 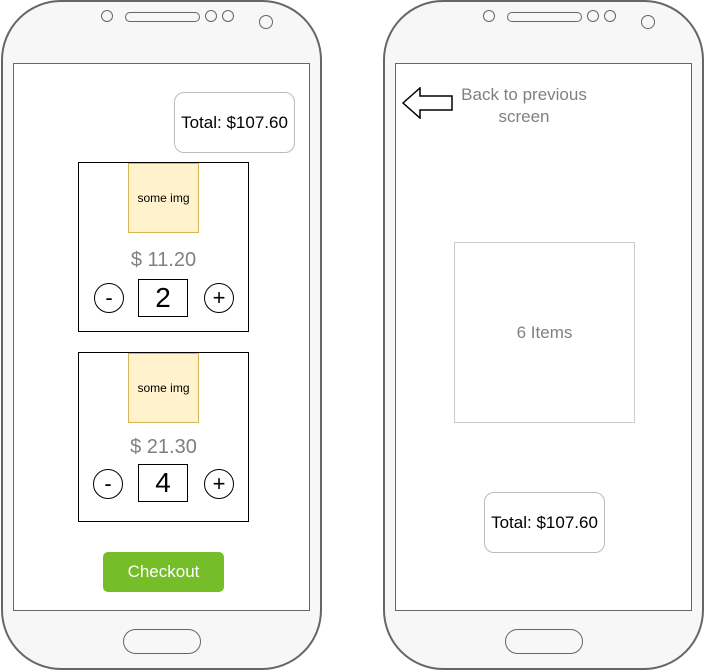 I want to click on back-navigation: Back to previous screen, so click(x=507, y=109).